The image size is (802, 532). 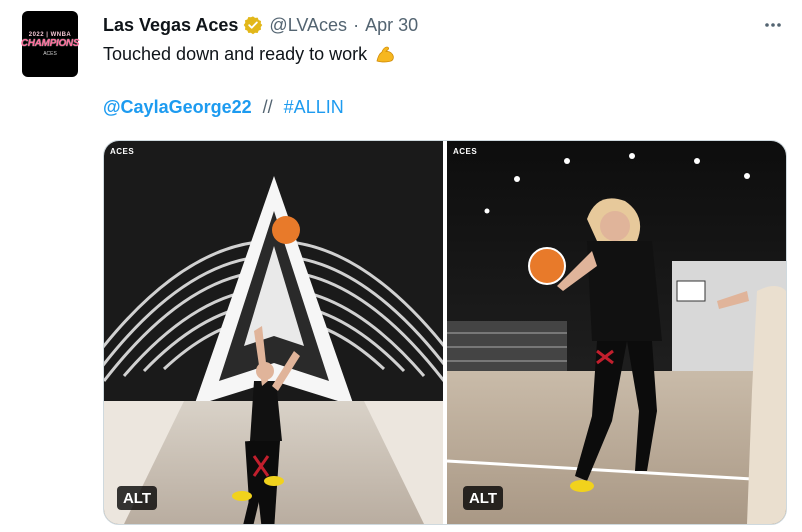 What do you see at coordinates (391, 25) in the screenshot?
I see `tweet-date: Apr 30` at bounding box center [391, 25].